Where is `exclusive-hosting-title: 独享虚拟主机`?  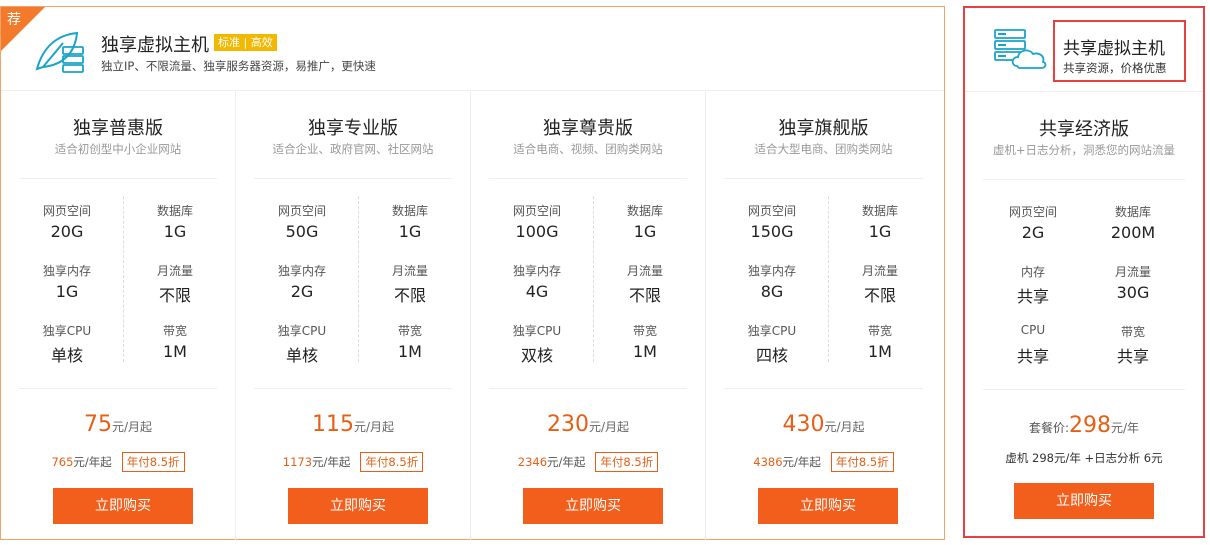 exclusive-hosting-title: 独享虚拟主机 is located at coordinates (155, 45).